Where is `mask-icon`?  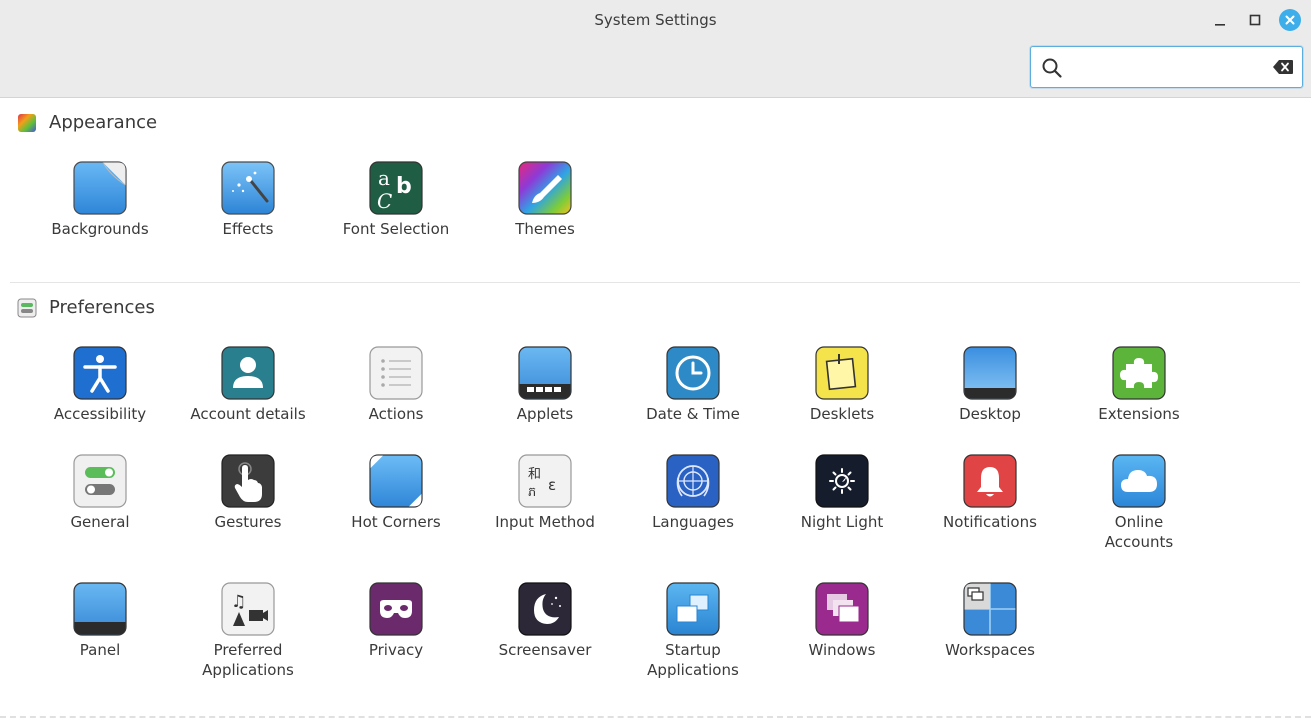
mask-icon is located at coordinates (396, 609).